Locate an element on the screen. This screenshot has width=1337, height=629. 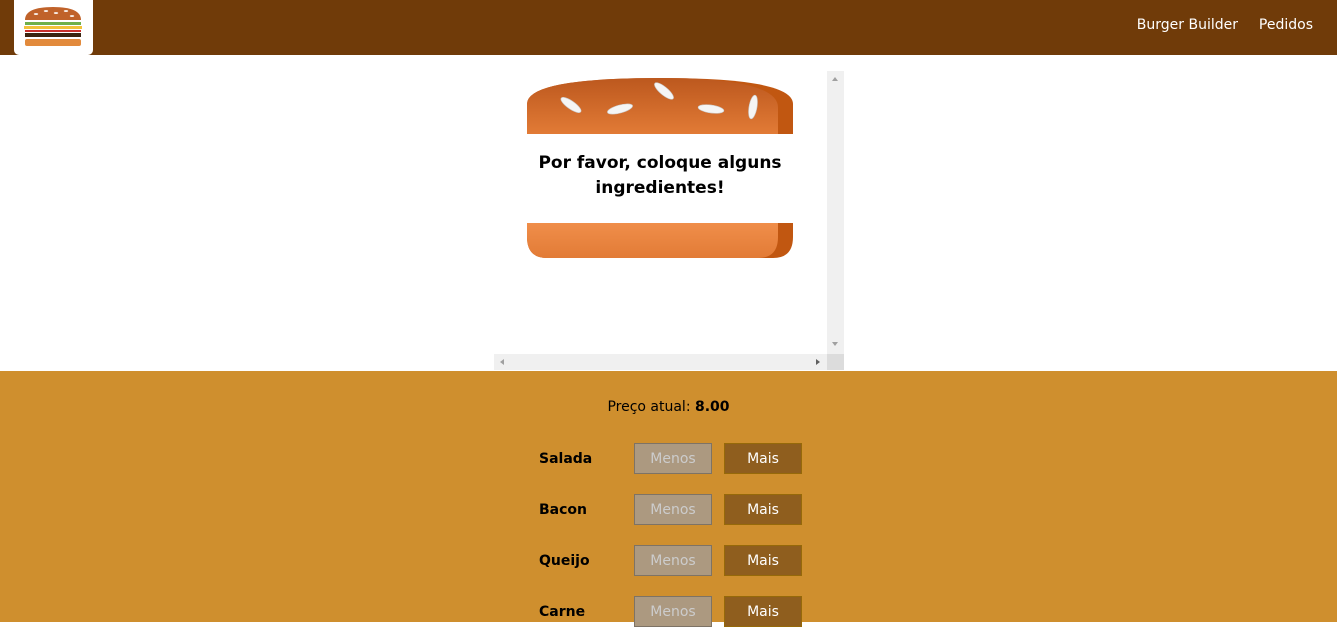
ingredient-label: Queijo is located at coordinates (564, 561).